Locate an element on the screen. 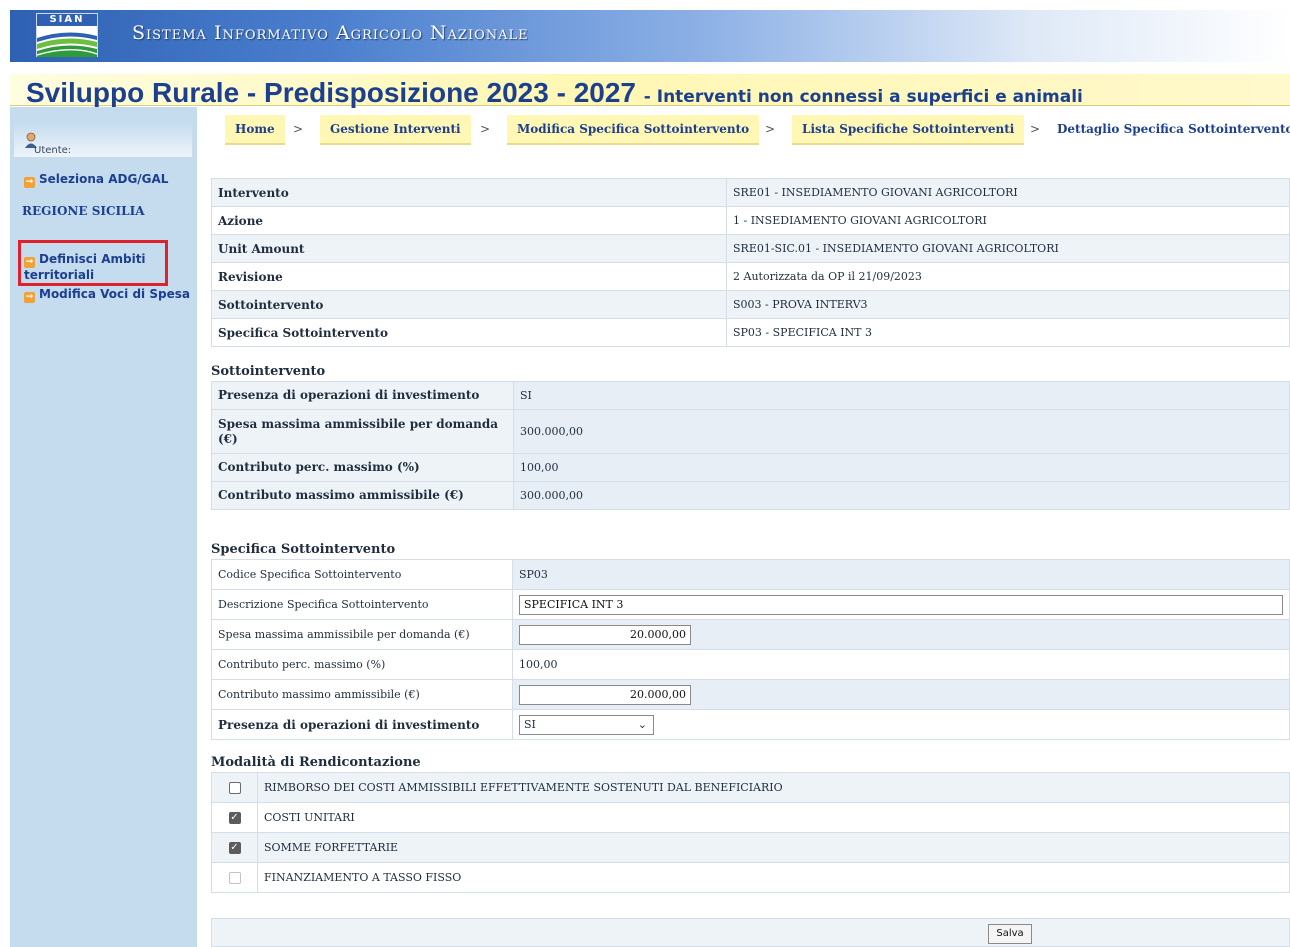 The image size is (1290, 947). descrizione-label: Descrizione Specifica Sottointervento is located at coordinates (362, 604).